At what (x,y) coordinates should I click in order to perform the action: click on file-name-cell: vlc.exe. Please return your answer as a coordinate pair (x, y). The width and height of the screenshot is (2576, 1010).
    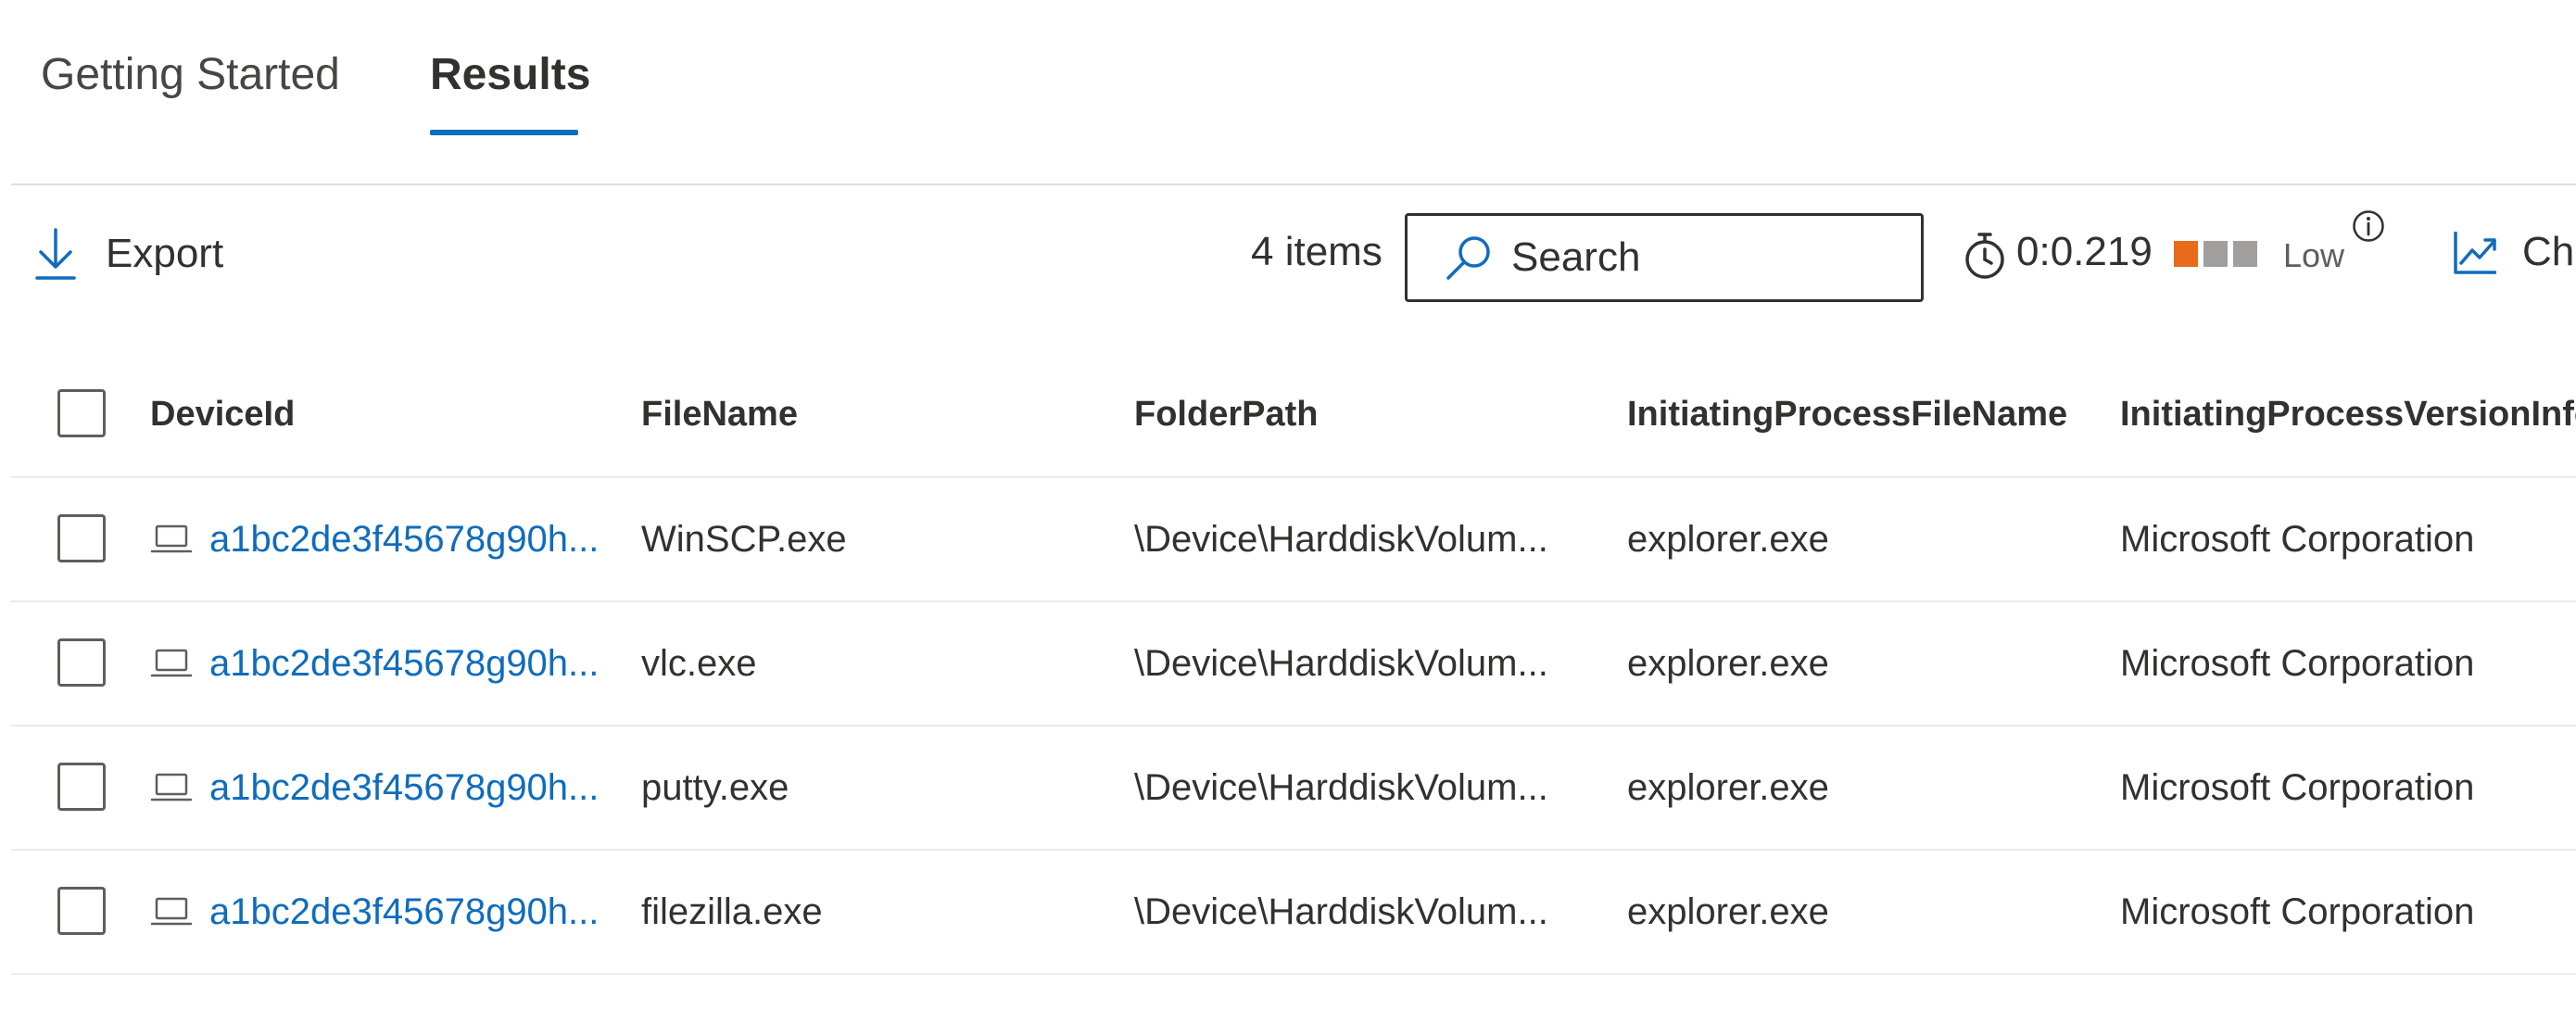
    Looking at the image, I should click on (699, 663).